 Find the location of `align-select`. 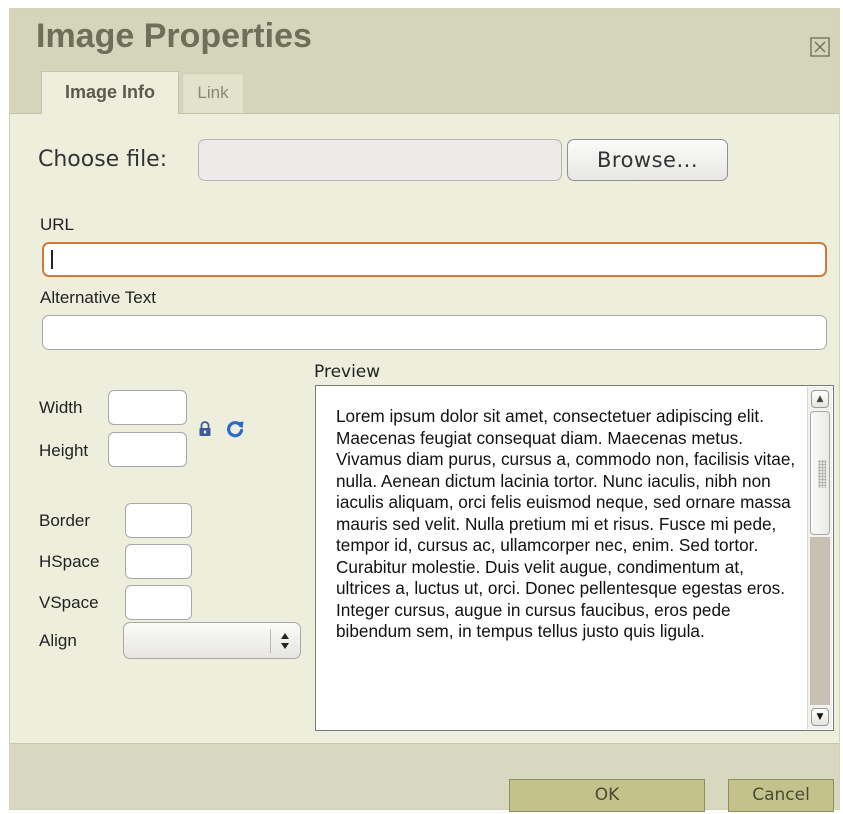

align-select is located at coordinates (212, 640).